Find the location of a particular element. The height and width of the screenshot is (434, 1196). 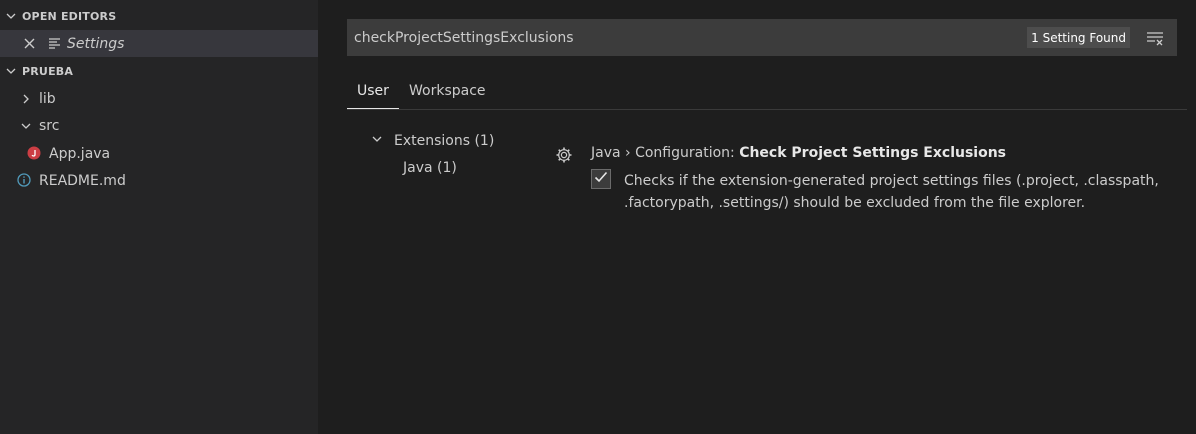

settings-file-icon is located at coordinates (54, 43).